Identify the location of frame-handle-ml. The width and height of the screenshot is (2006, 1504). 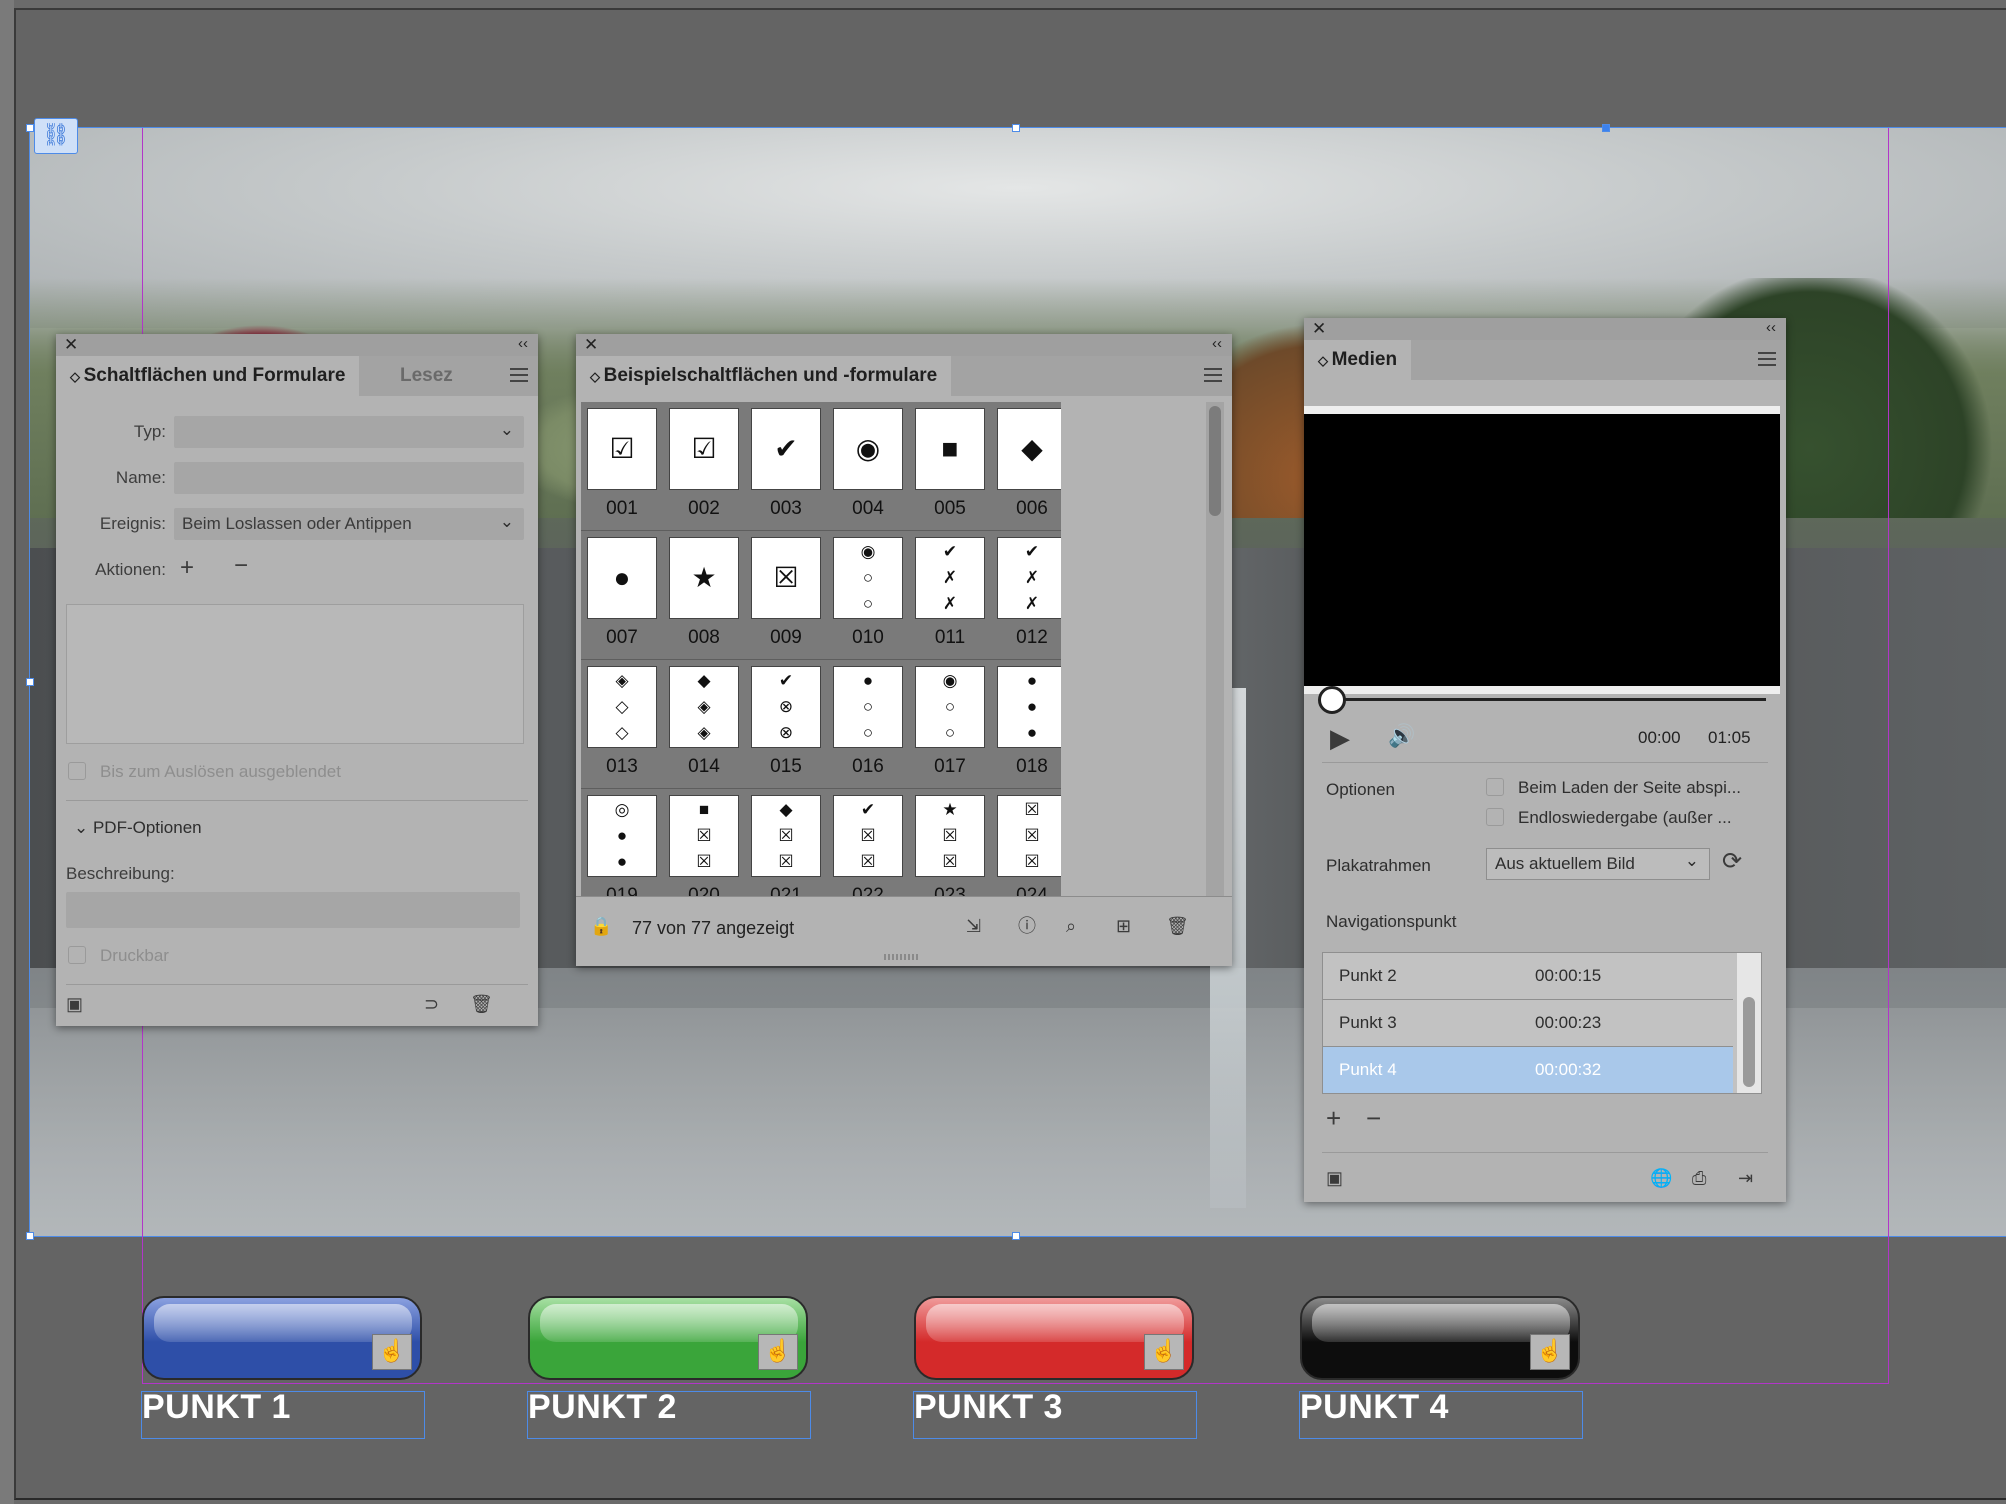
(30, 682).